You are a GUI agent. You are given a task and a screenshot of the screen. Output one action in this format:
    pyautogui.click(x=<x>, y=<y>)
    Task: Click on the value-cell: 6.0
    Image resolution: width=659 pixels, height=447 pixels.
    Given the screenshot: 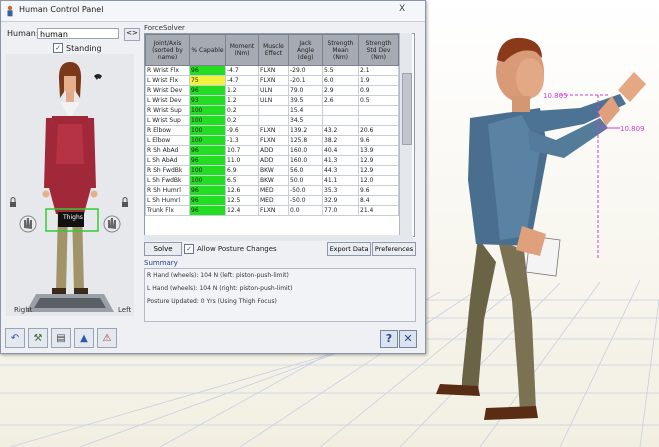 What is the action you would take?
    pyautogui.click(x=340, y=80)
    